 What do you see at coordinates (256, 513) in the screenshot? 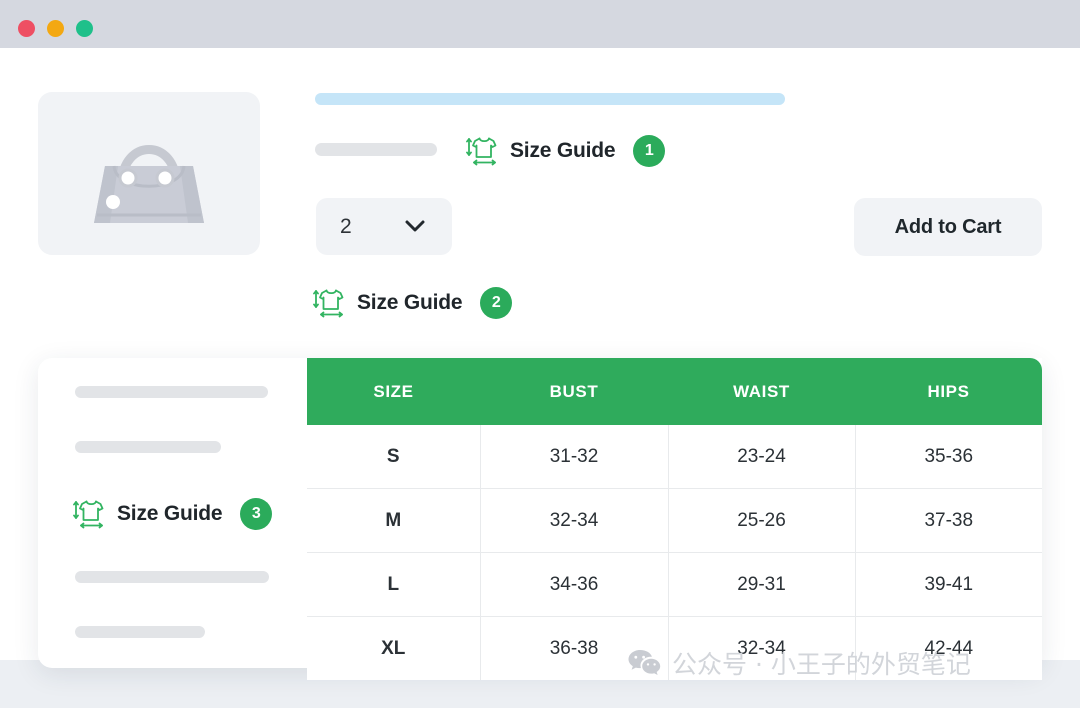
I see `size-guide-badge: 3` at bounding box center [256, 513].